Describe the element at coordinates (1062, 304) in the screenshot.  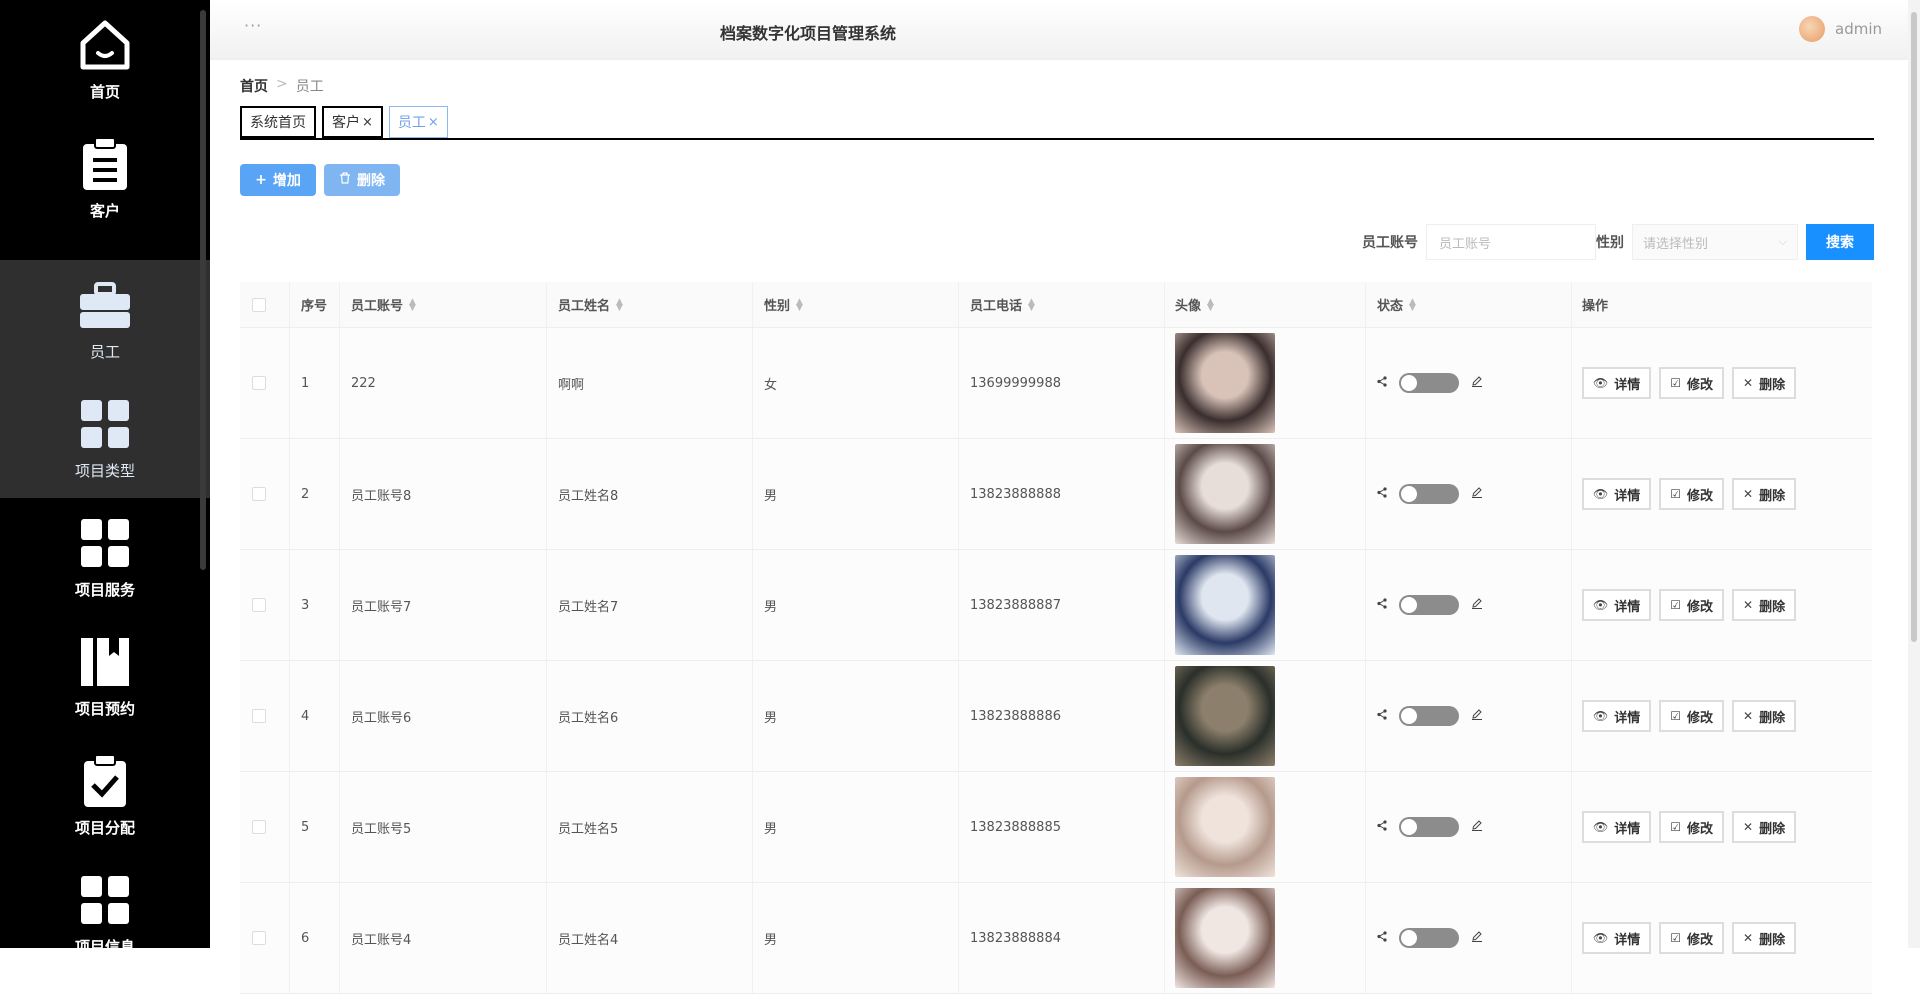
I see `header-phone: 员工电话 ▲ ▼` at that location.